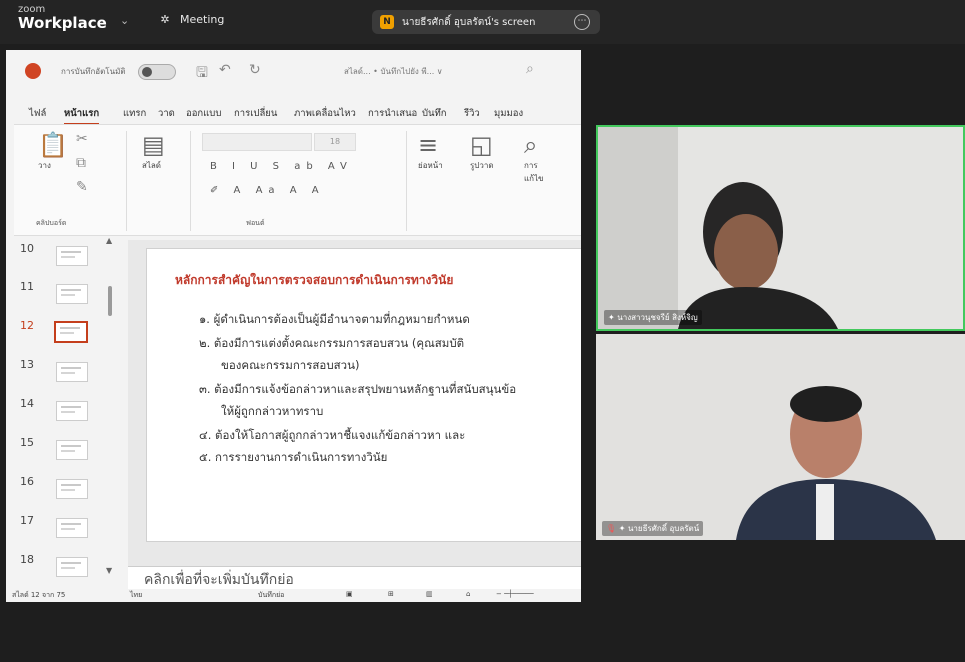  Describe the element at coordinates (27, 248) in the screenshot. I see `thumb-number: 10` at that location.